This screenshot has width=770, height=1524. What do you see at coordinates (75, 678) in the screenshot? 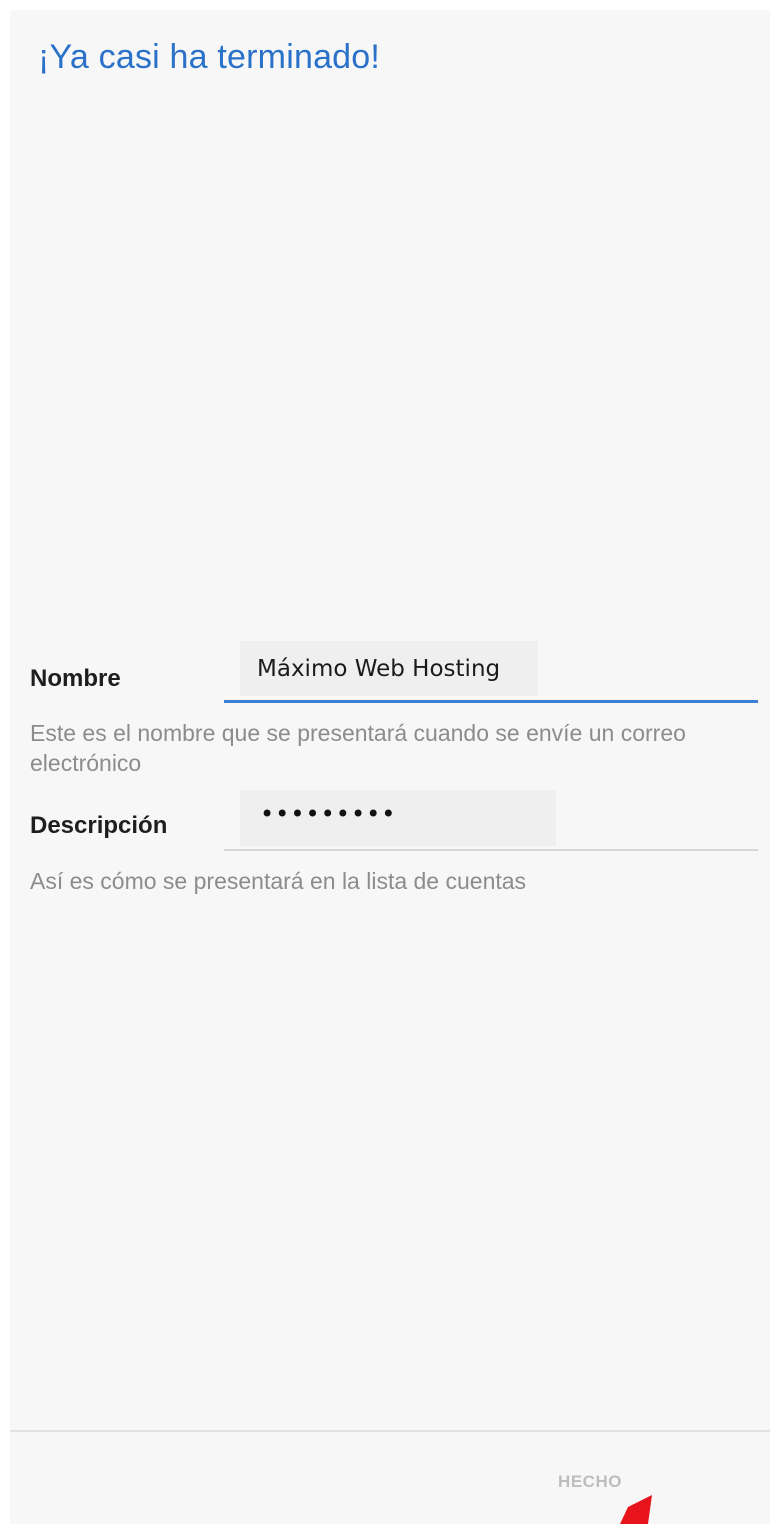
I see `name-label: Nombre` at bounding box center [75, 678].